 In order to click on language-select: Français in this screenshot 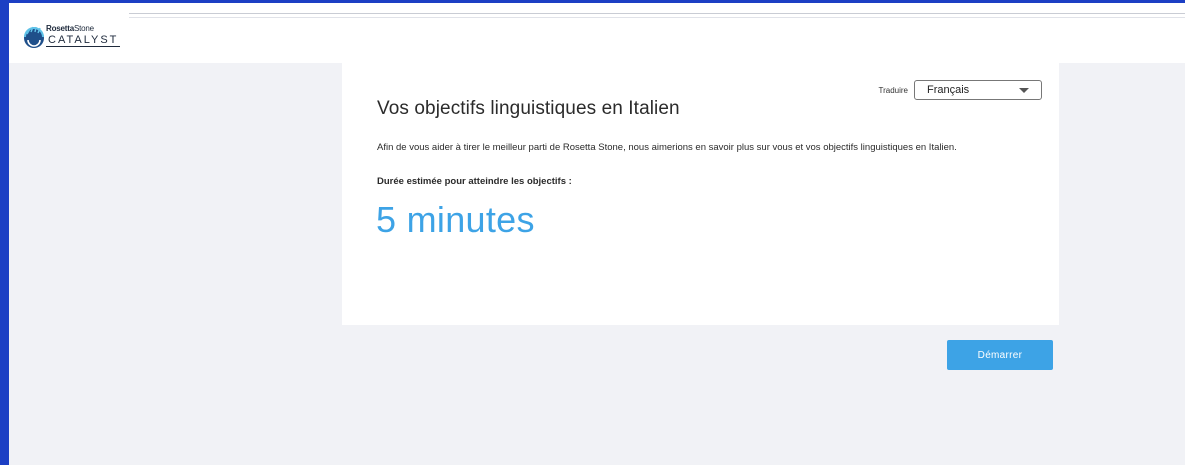, I will do `click(978, 90)`.